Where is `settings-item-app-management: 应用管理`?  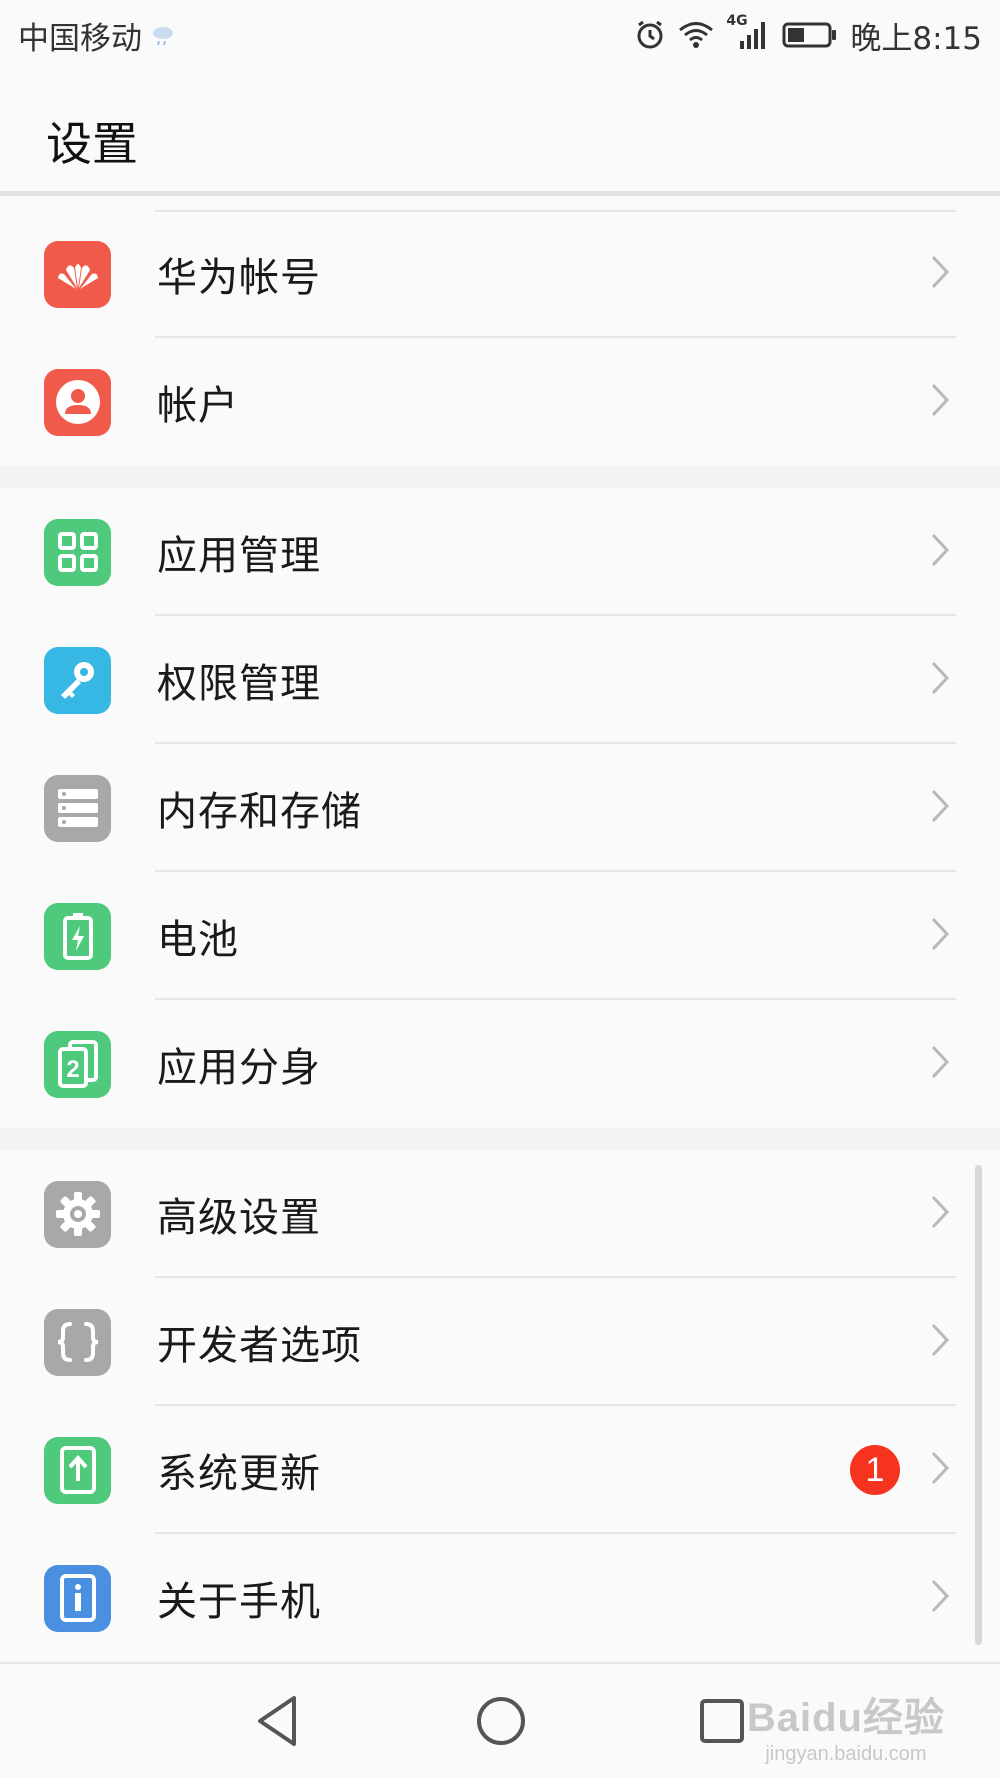
settings-item-app-management: 应用管理 is located at coordinates (500, 552).